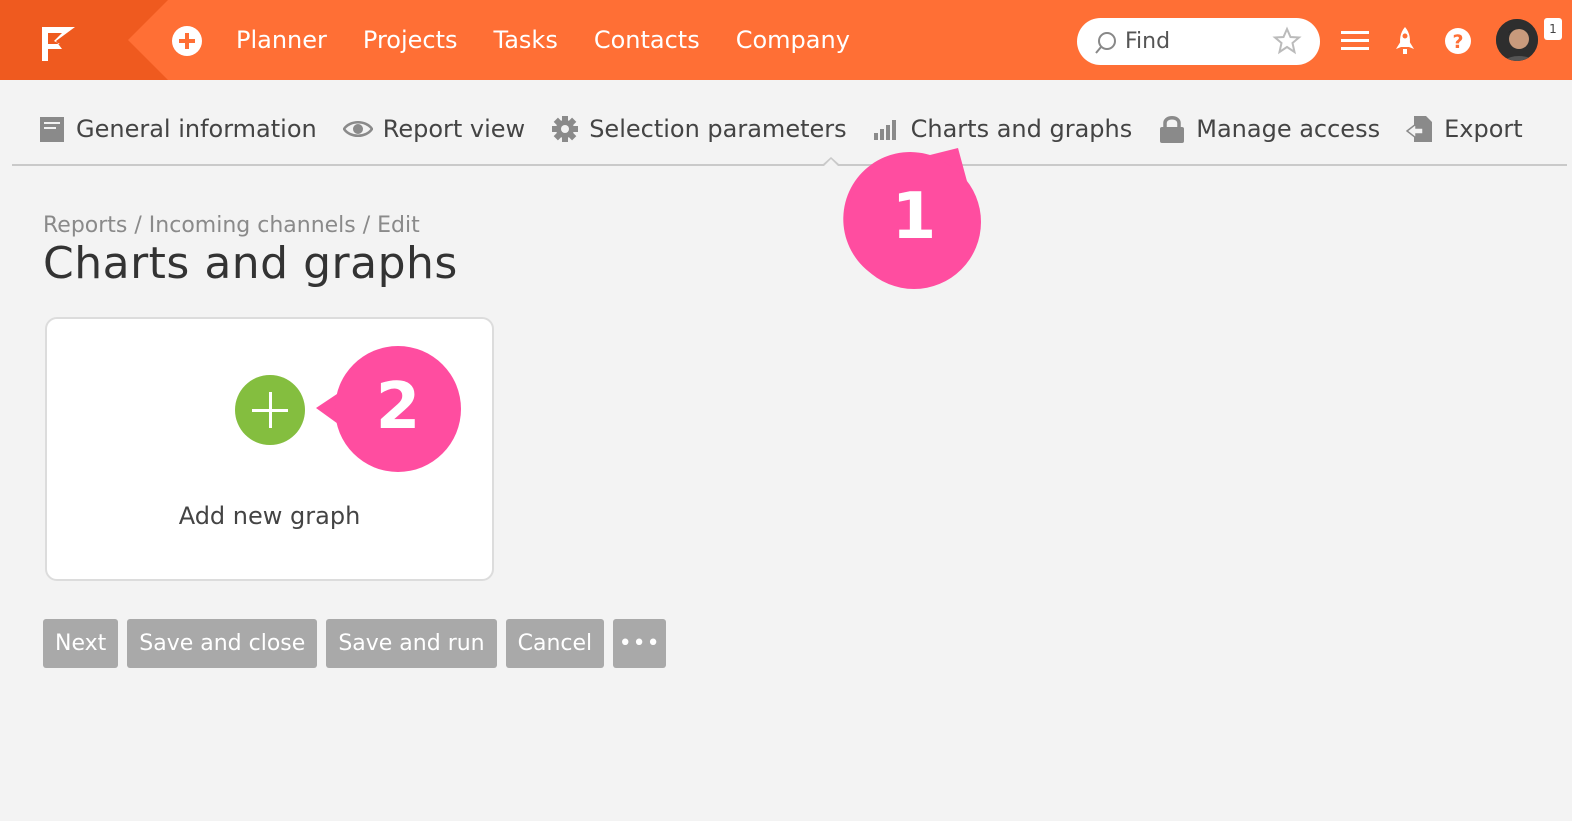 The width and height of the screenshot is (1572, 821). I want to click on form-icon, so click(52, 129).